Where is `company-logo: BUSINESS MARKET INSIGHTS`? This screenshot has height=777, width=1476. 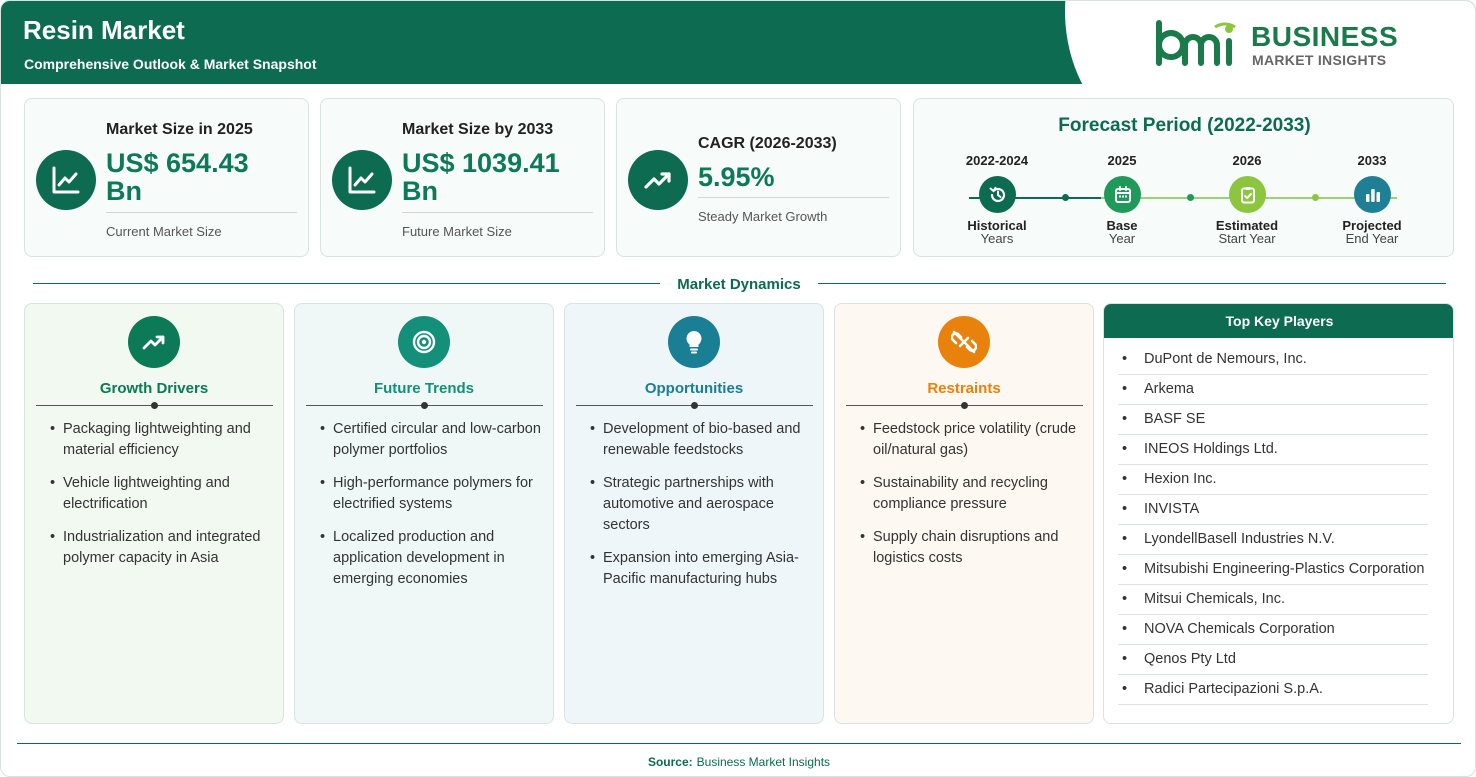
company-logo: BUSINESS MARKET INSIGHTS is located at coordinates (1305, 44).